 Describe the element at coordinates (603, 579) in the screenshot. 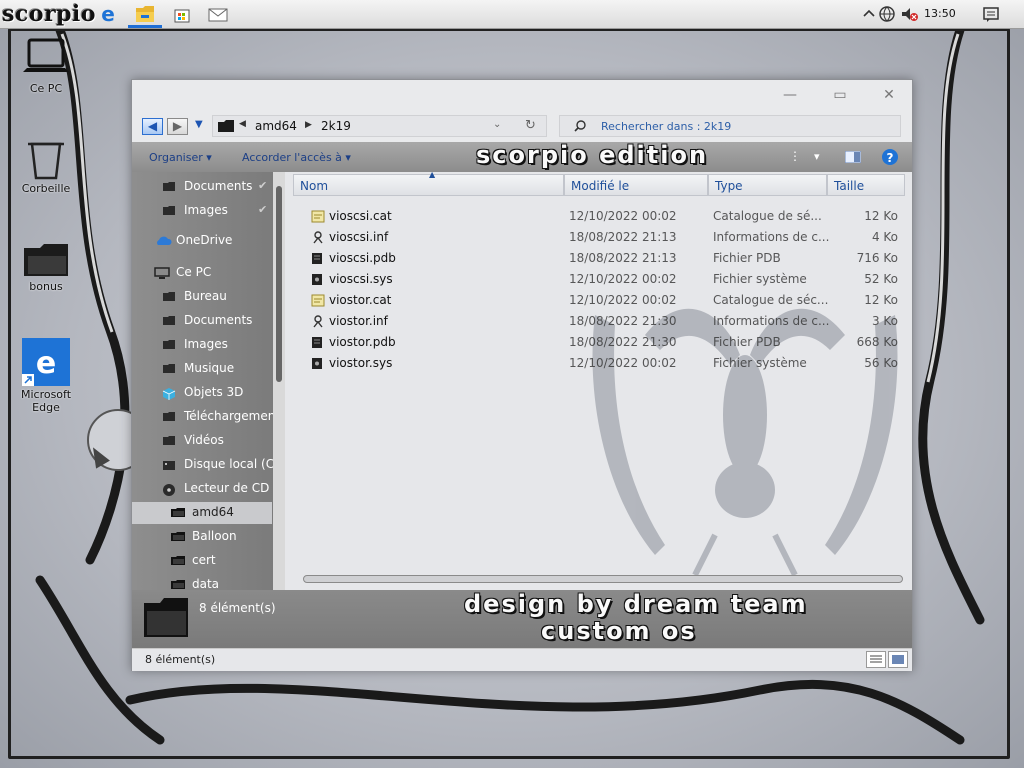

I see `horizontal-scrollbar` at that location.